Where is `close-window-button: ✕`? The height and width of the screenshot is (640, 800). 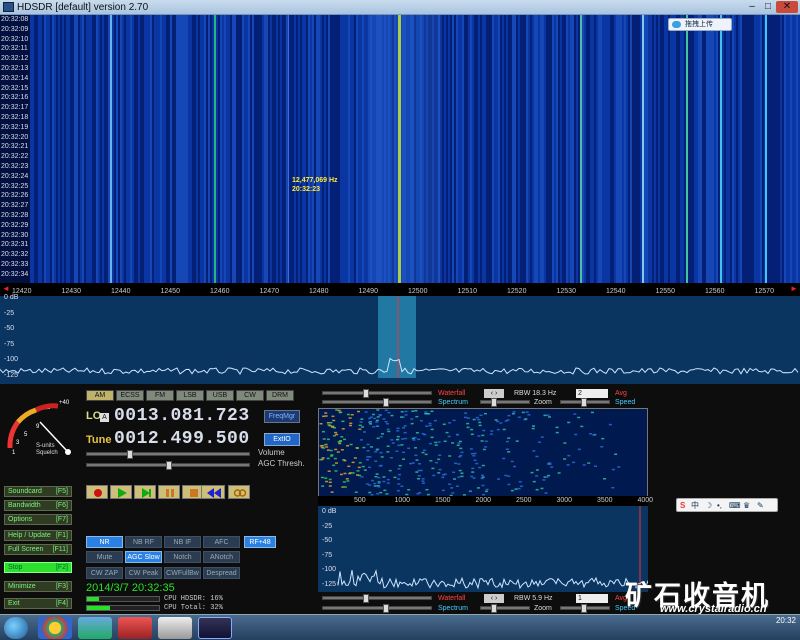
close-window-button: ✕ is located at coordinates (787, 7).